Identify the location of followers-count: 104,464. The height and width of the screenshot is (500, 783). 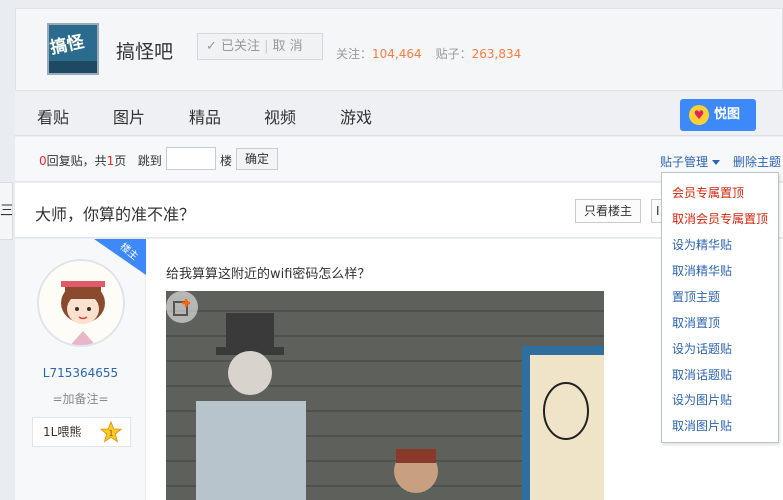
(397, 54).